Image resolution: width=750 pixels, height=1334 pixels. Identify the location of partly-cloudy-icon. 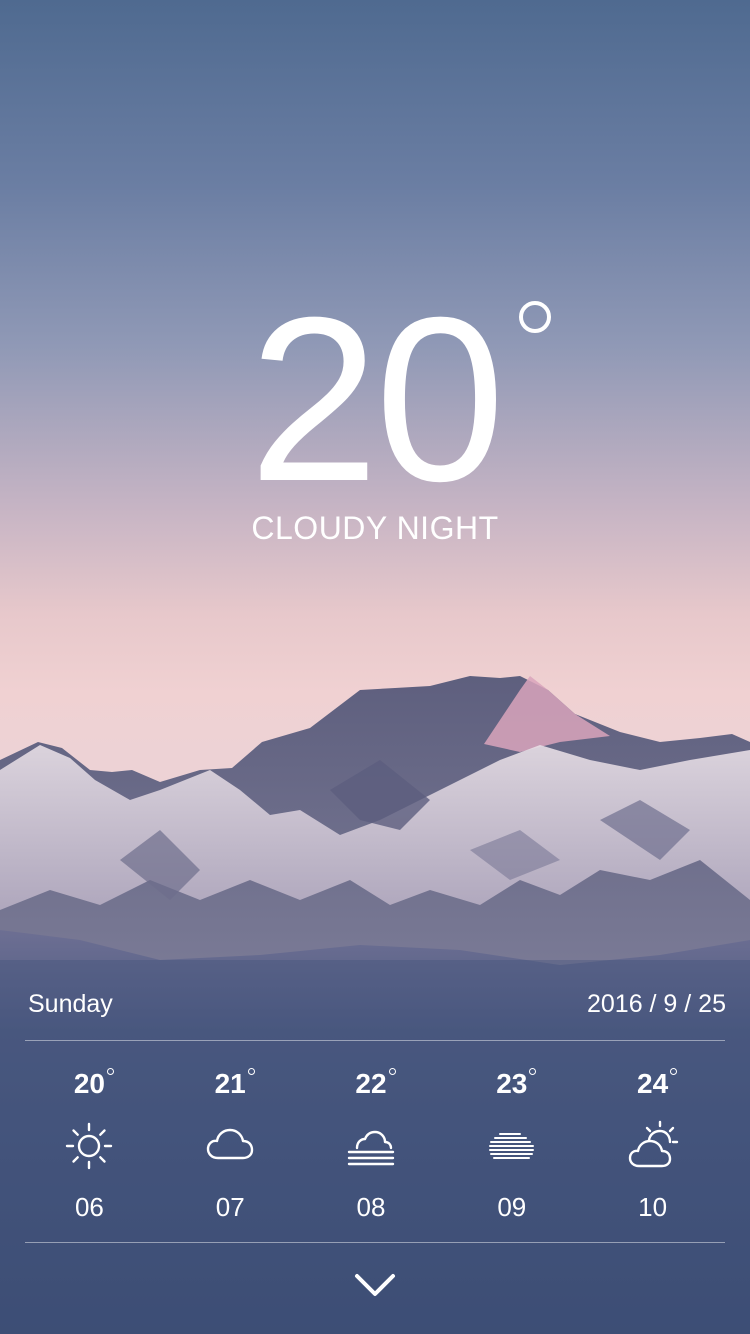
(653, 1144).